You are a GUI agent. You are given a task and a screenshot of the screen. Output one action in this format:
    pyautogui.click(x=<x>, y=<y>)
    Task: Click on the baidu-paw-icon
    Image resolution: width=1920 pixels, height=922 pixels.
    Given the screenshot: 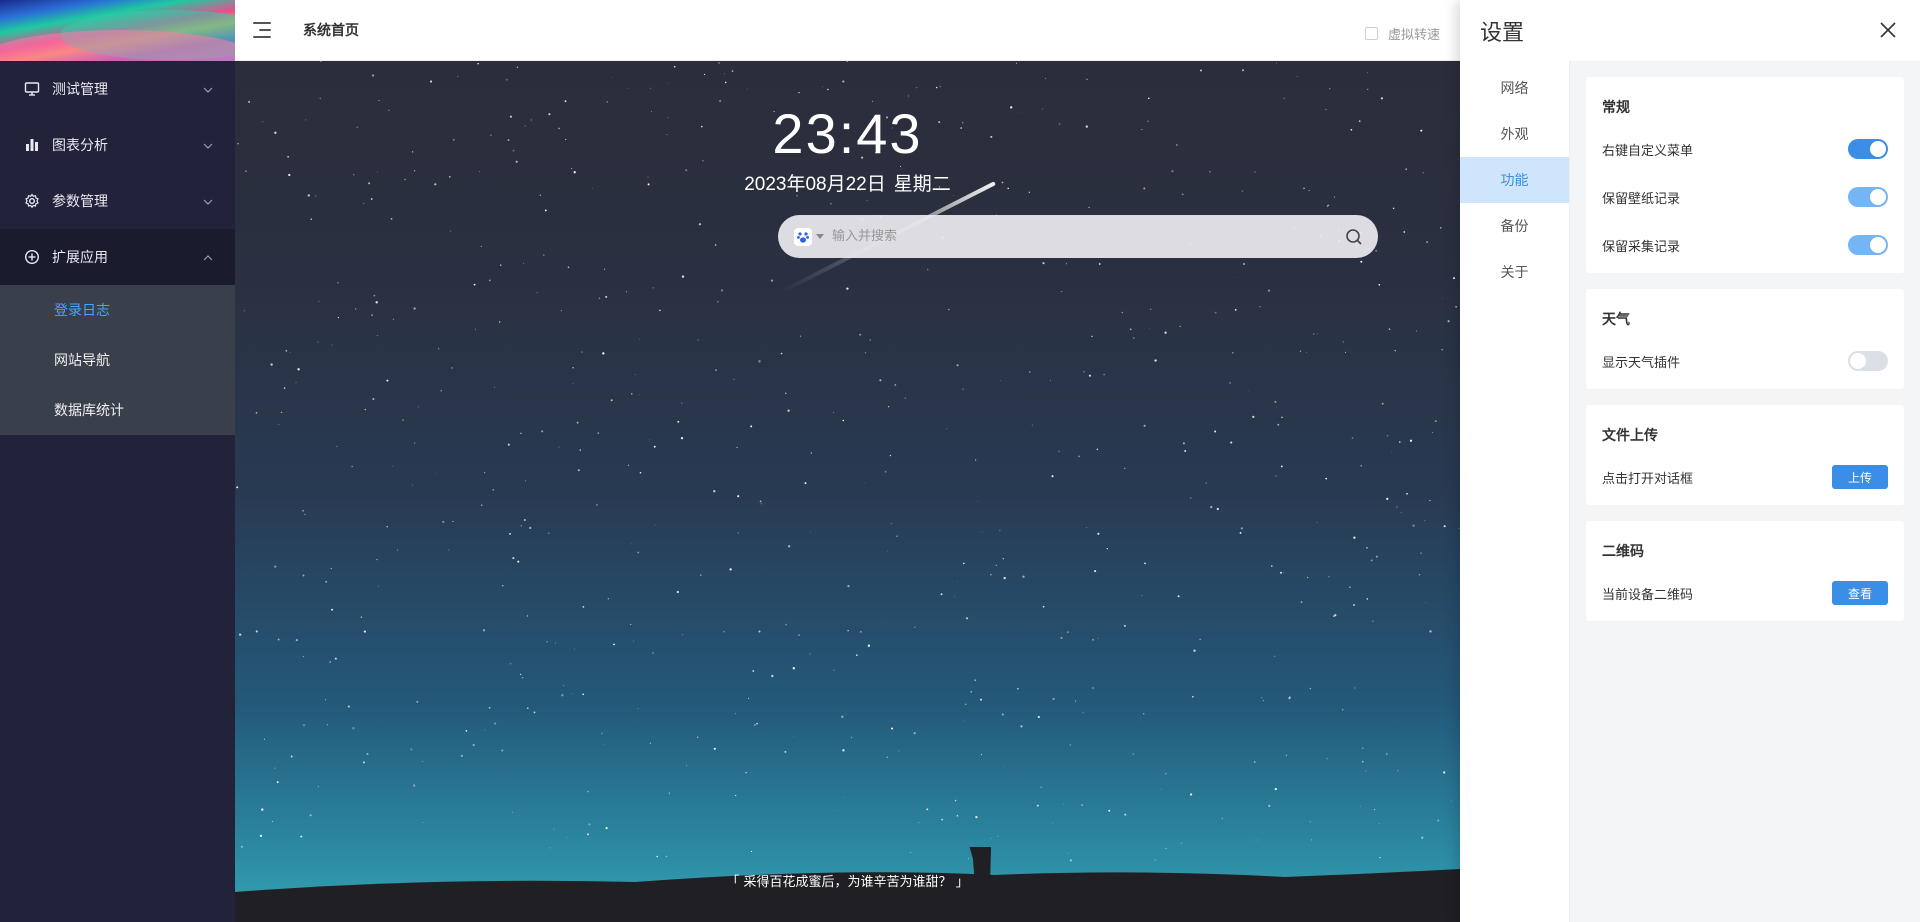 What is the action you would take?
    pyautogui.click(x=803, y=236)
    